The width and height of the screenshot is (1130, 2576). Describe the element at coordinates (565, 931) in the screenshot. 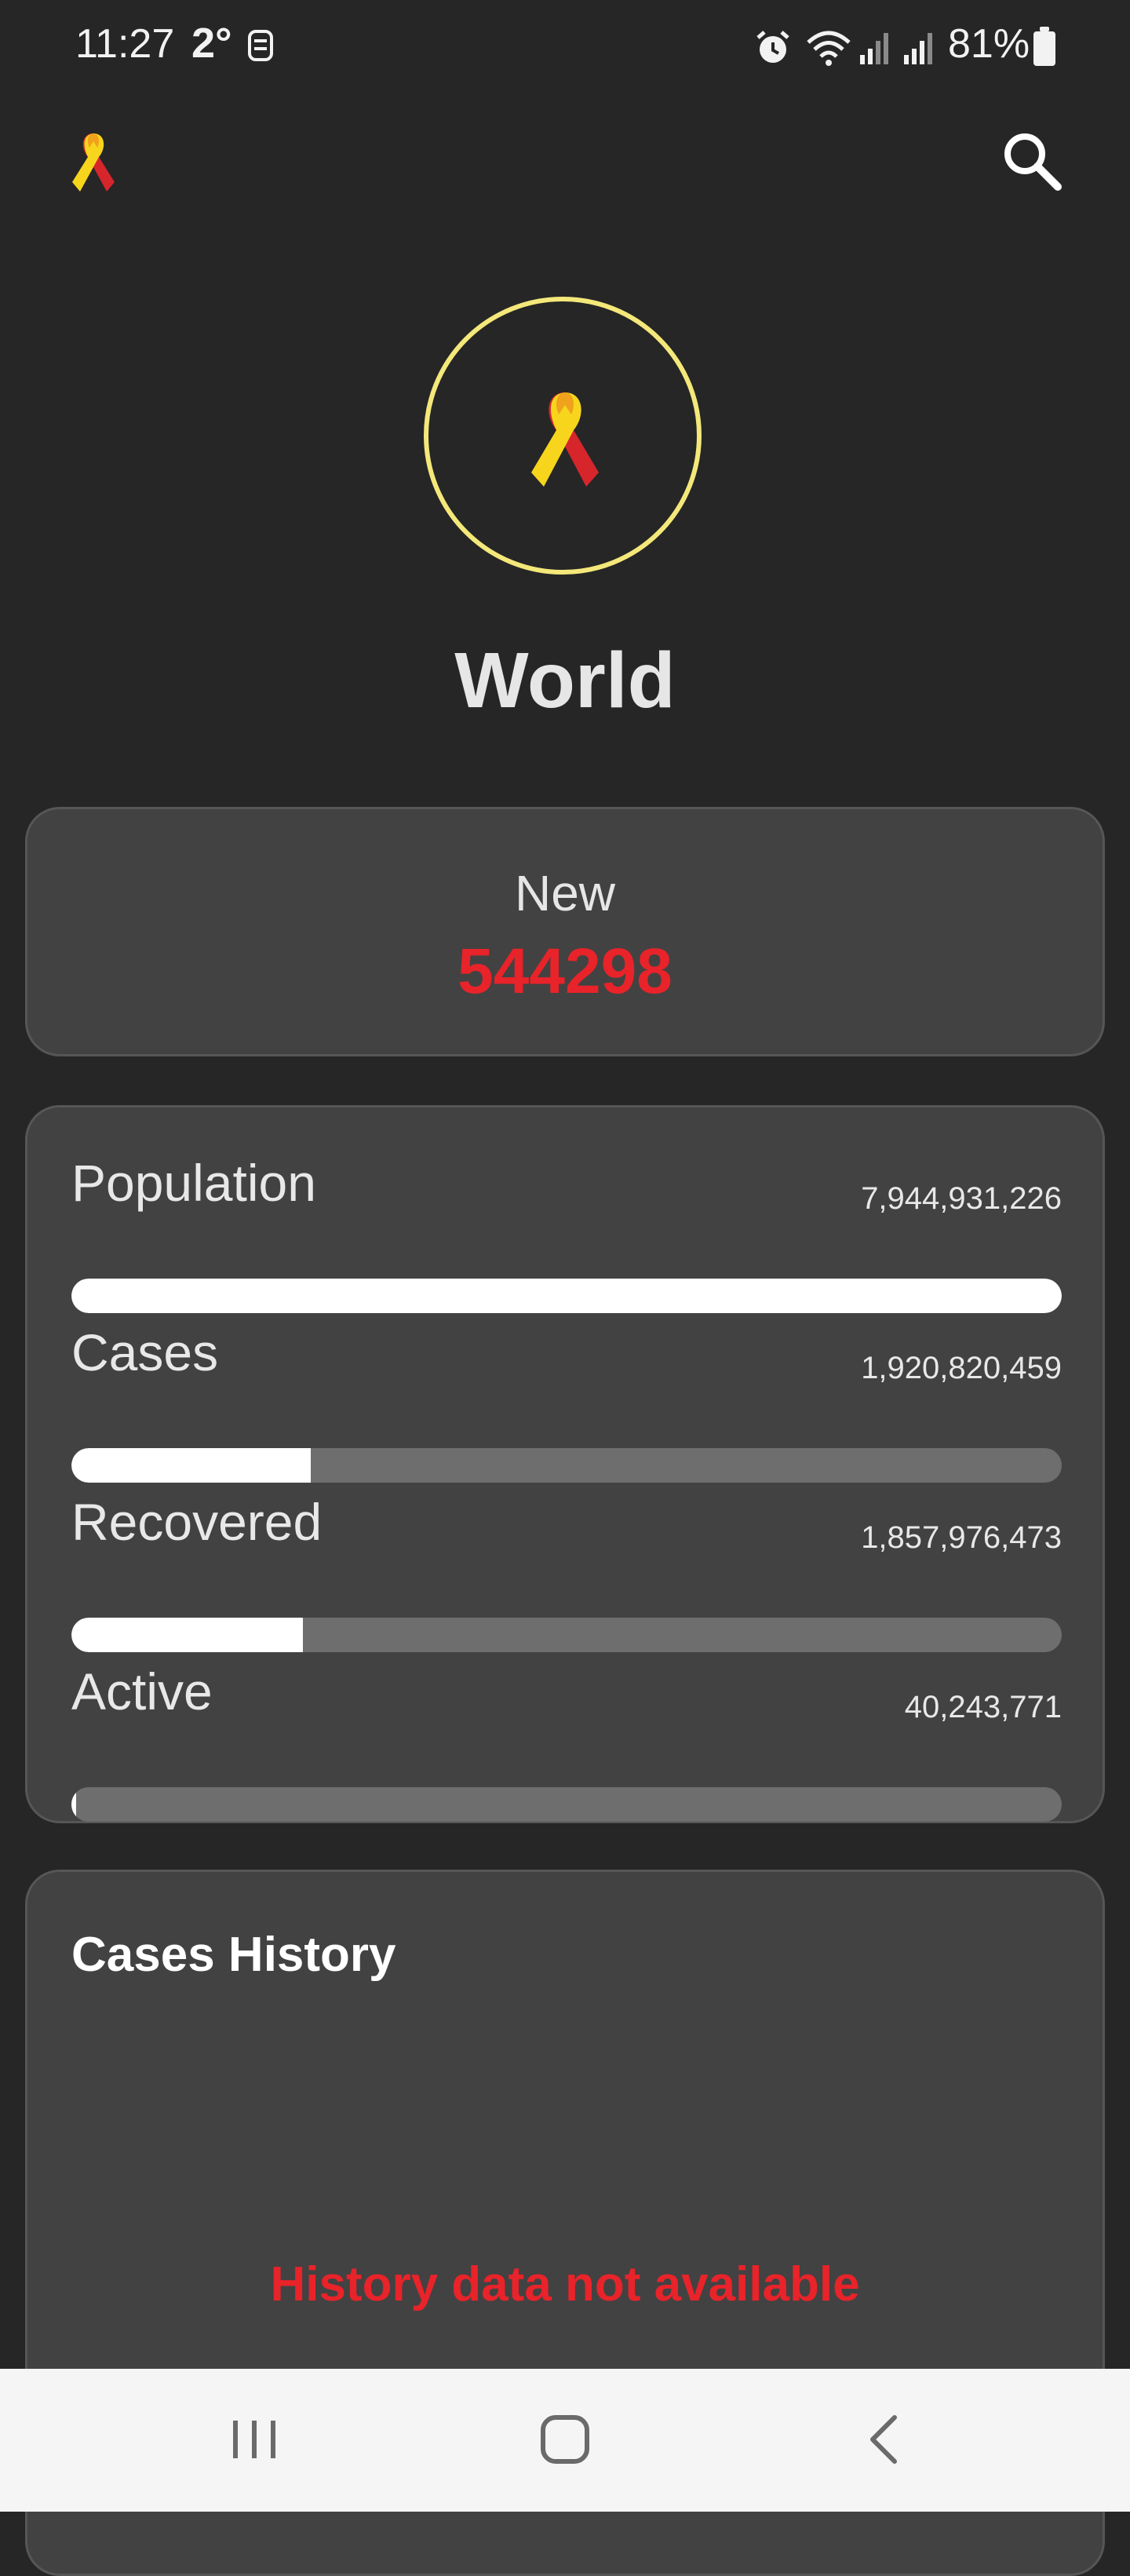

I see `new-cases-card: New 544298` at that location.